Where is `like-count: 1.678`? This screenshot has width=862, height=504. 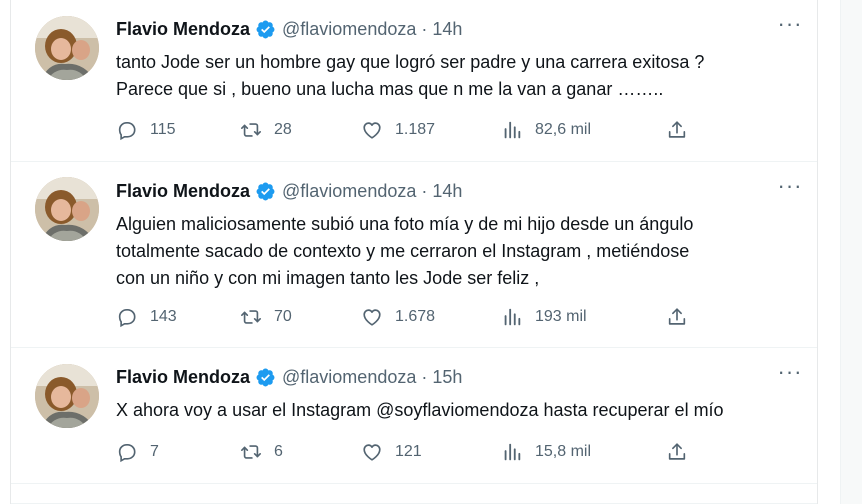
like-count: 1.678 is located at coordinates (415, 316).